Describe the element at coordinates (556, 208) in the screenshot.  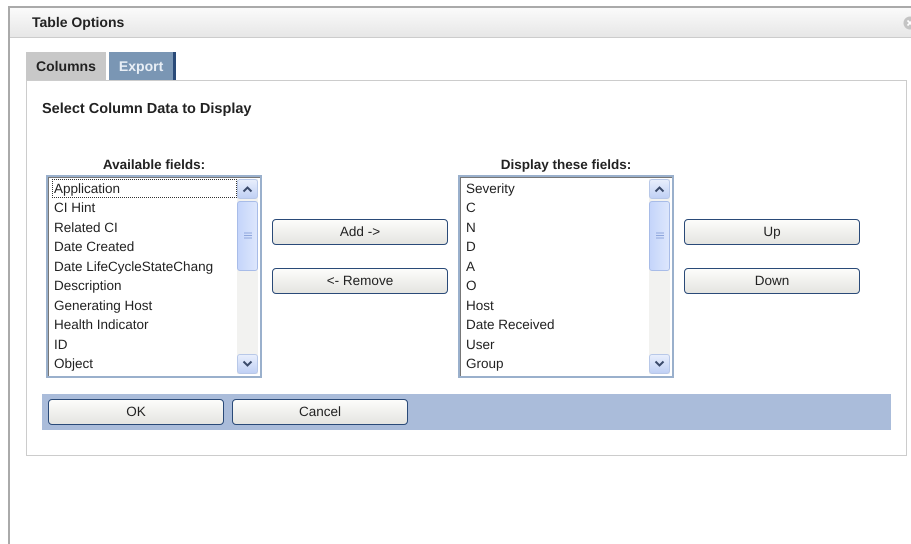
I see `list-item: C` at that location.